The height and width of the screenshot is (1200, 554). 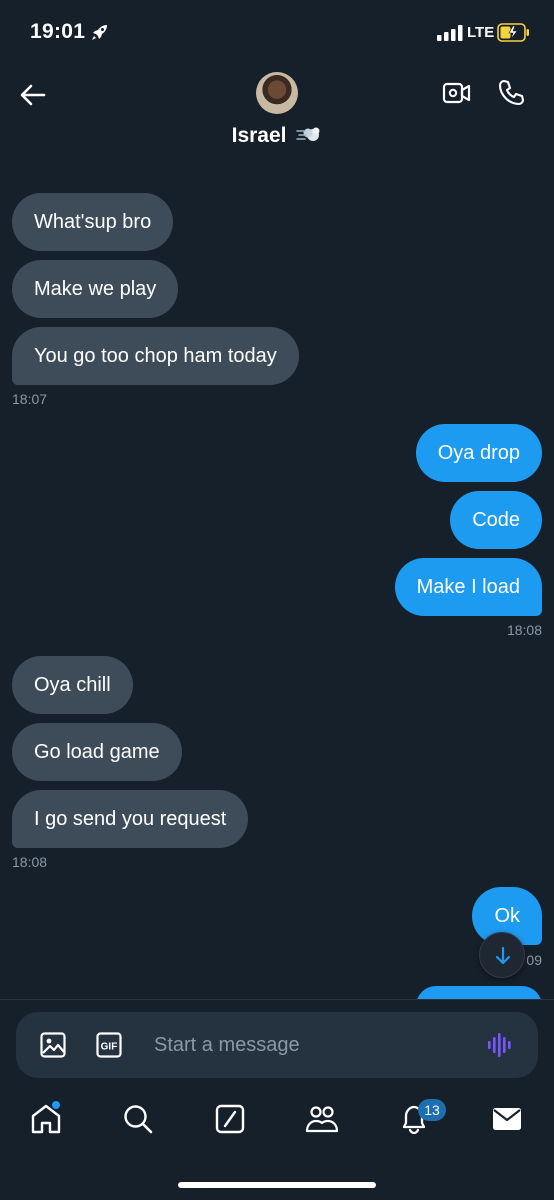 I want to click on contact-name-row: Israel, so click(x=277, y=136).